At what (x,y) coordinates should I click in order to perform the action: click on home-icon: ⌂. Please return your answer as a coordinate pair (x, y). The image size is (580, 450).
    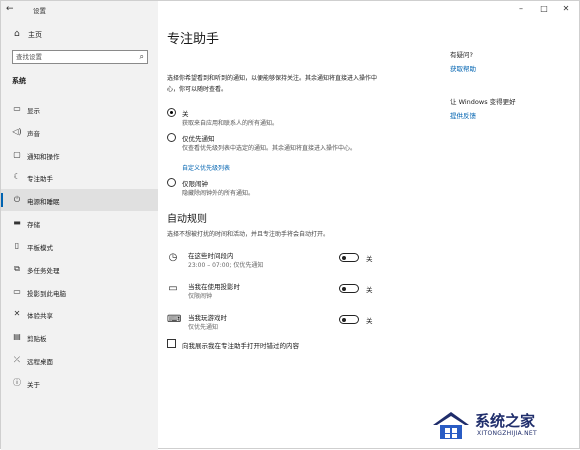
    Looking at the image, I should click on (17, 34).